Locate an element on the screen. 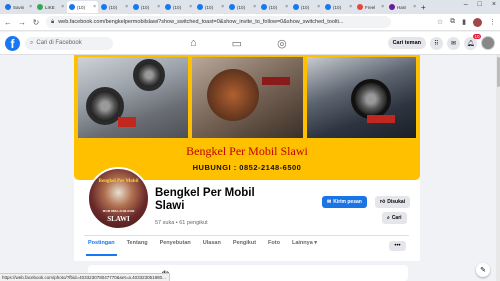 The image size is (500, 281). video-icon: ▭ is located at coordinates (237, 43).